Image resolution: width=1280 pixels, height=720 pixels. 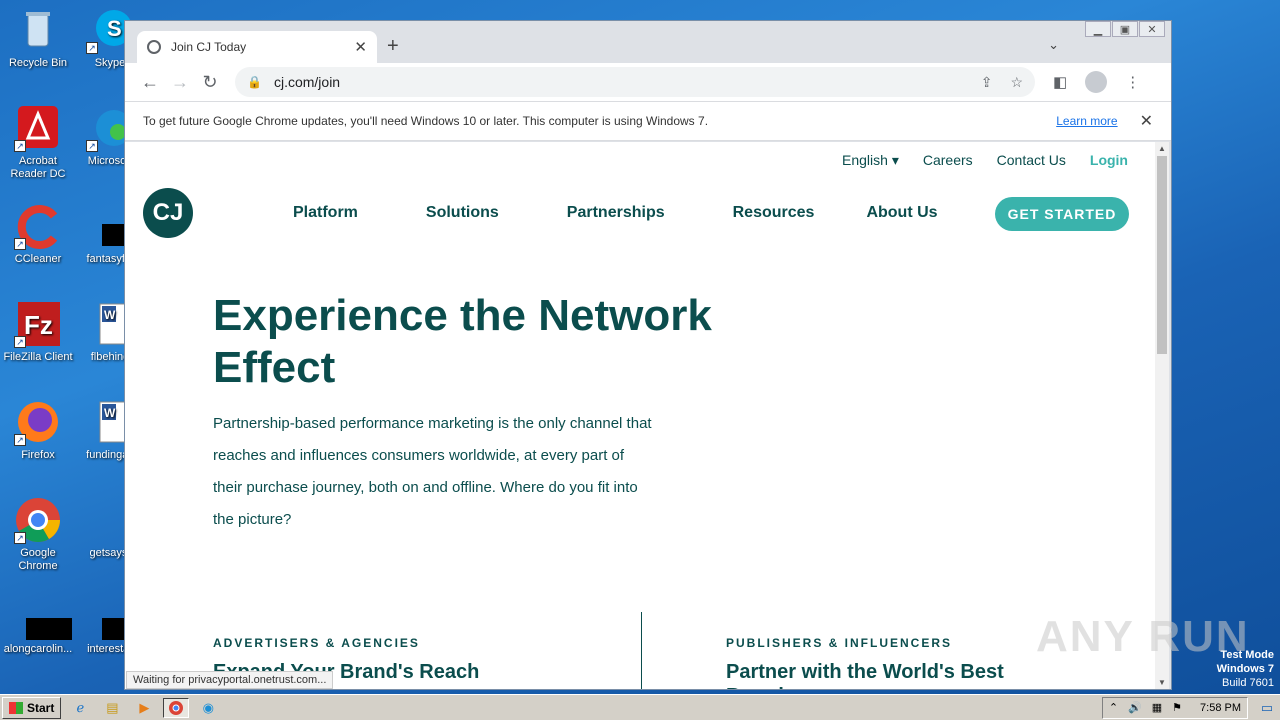 I want to click on nav-platform: Platform, so click(x=325, y=213).